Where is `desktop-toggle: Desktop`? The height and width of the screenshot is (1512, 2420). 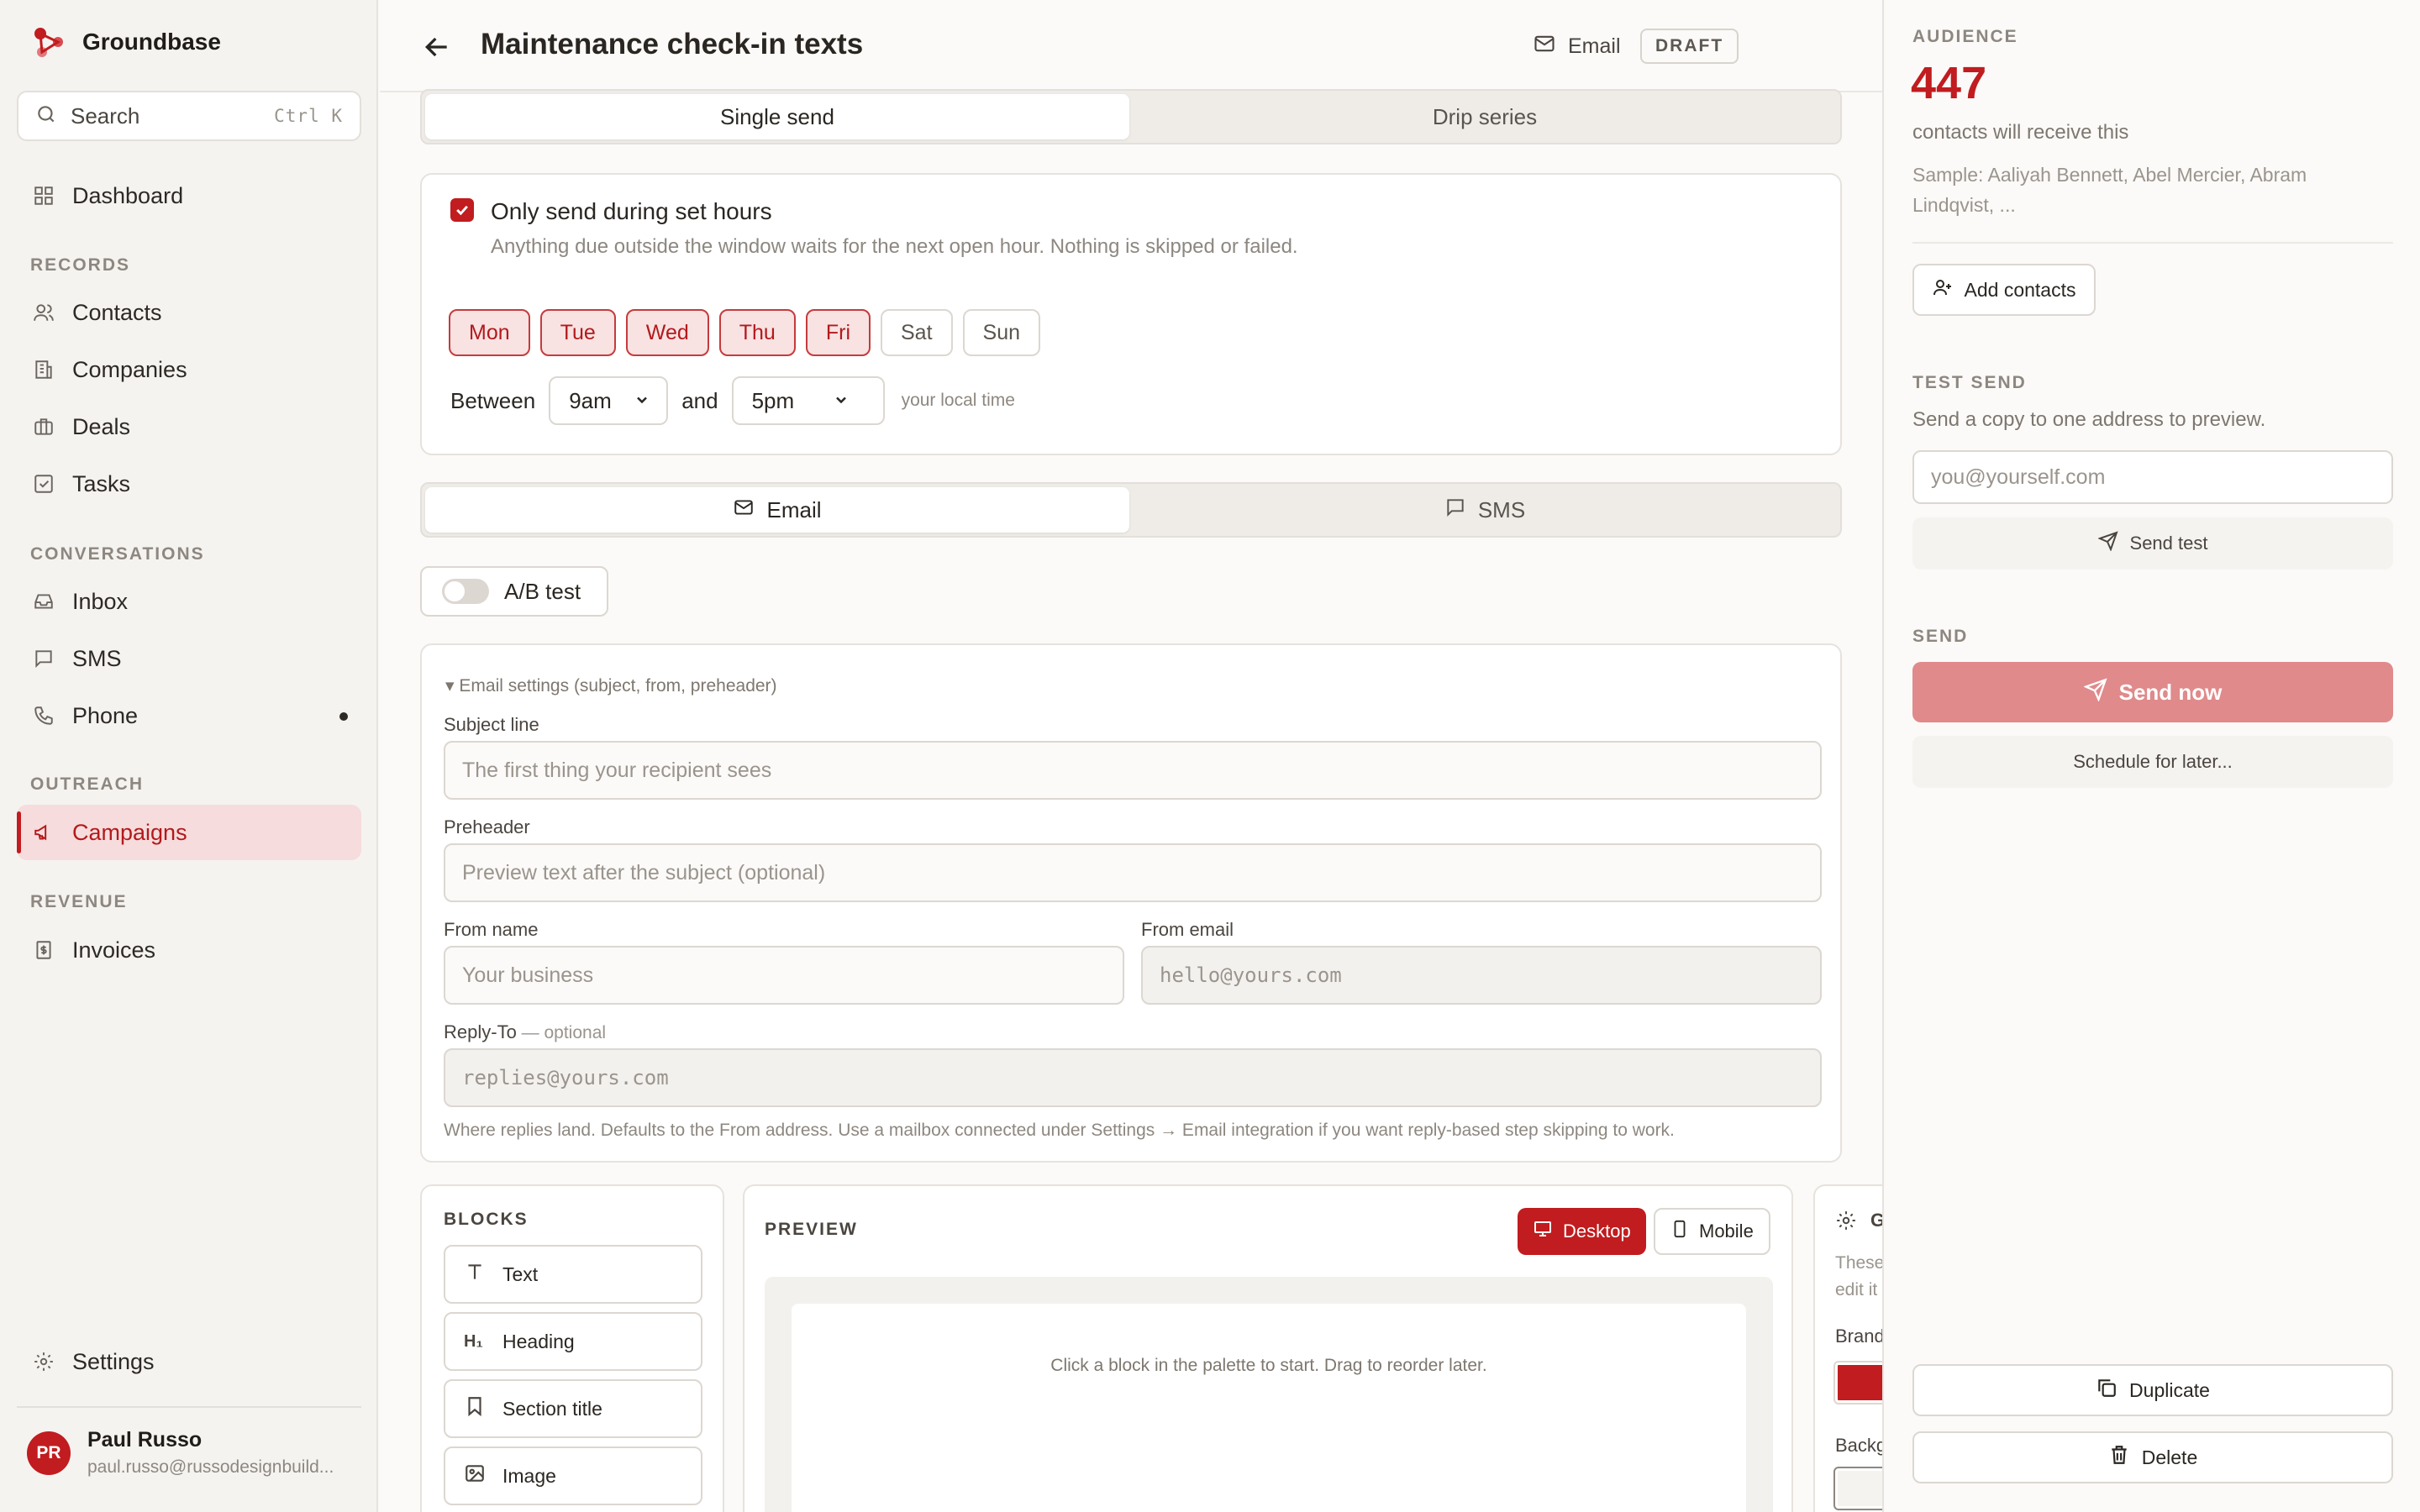 desktop-toggle: Desktop is located at coordinates (1582, 1231).